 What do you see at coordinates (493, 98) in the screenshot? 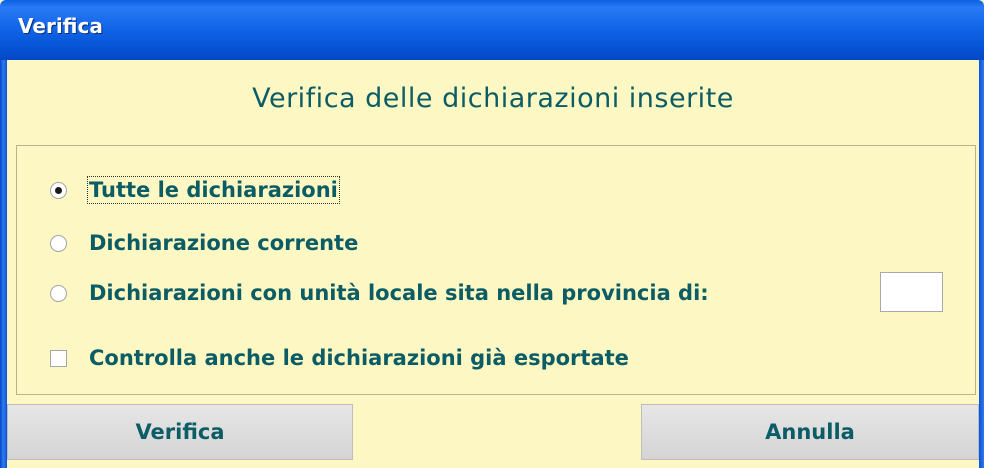
I see `dialog-heading: Verifica delle dichiarazioni inserite` at bounding box center [493, 98].